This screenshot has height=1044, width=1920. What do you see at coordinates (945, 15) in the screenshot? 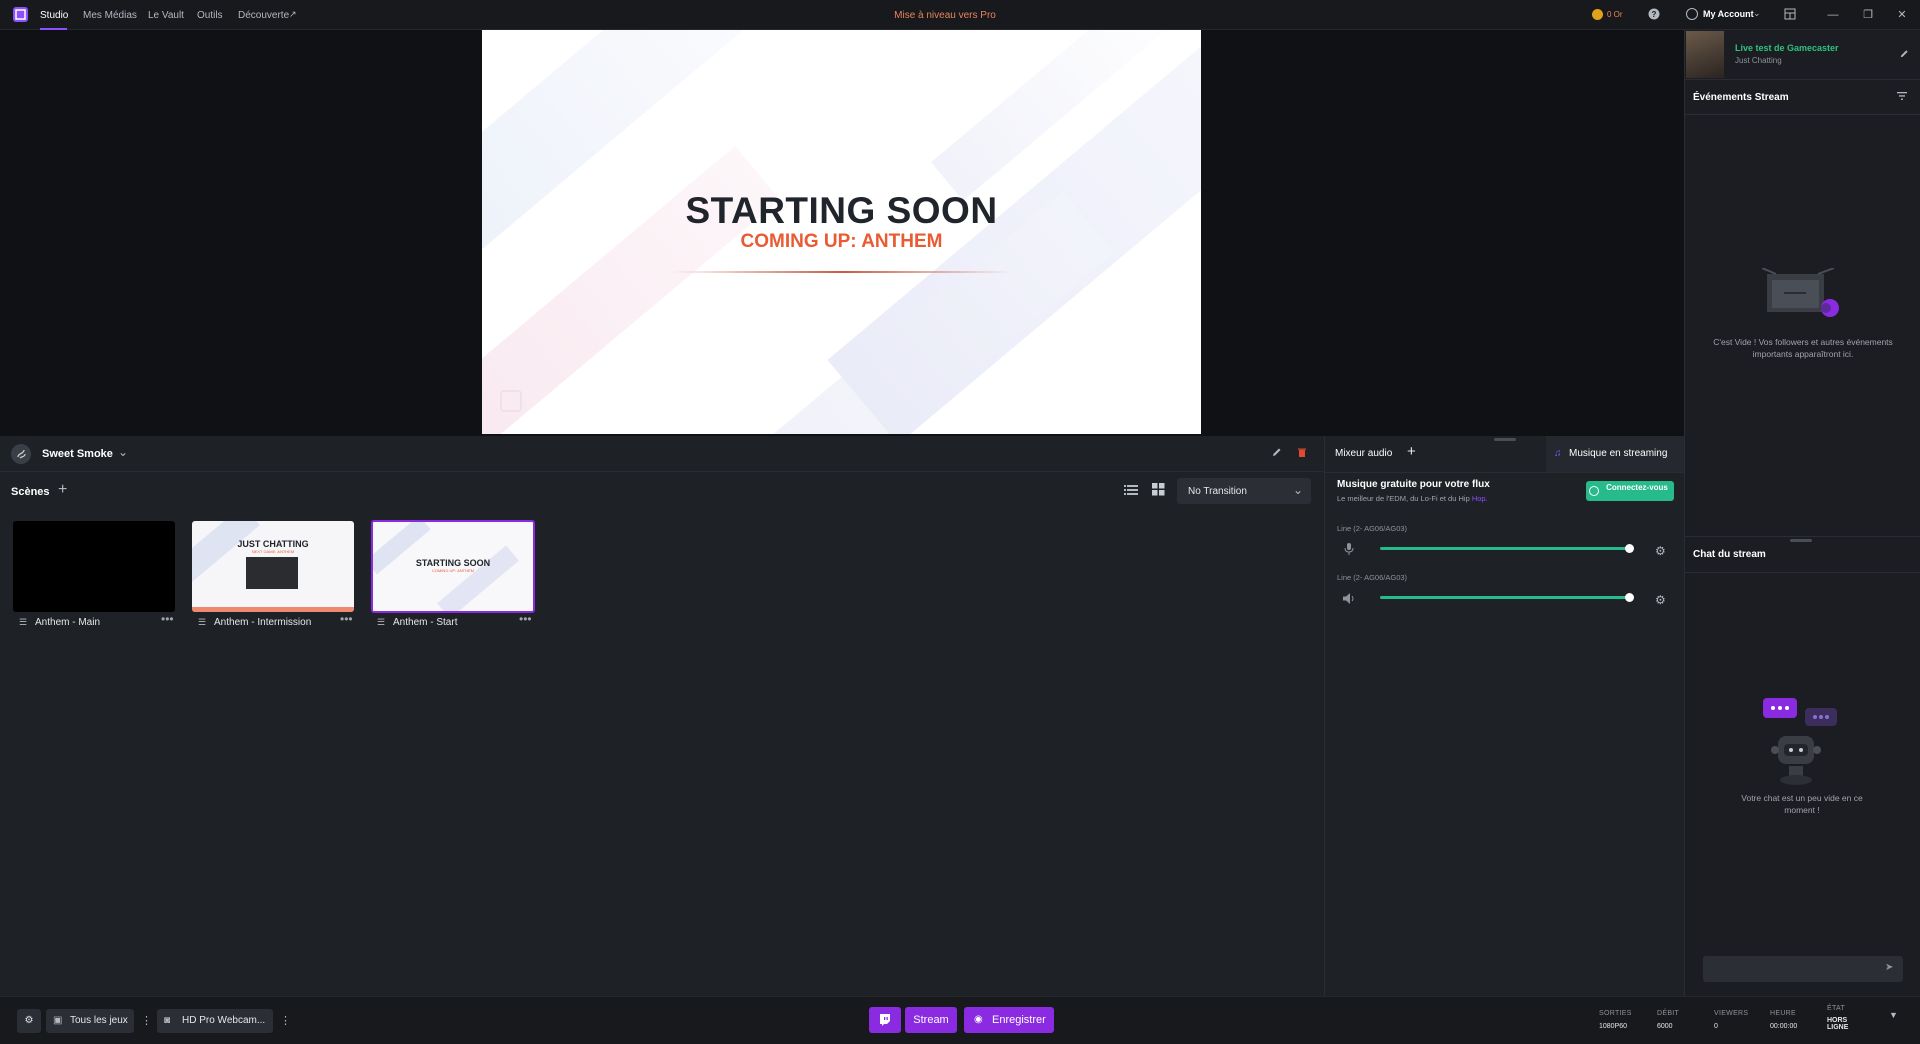
I see `upgrade-link: Mise à niveau vers Pro` at bounding box center [945, 15].